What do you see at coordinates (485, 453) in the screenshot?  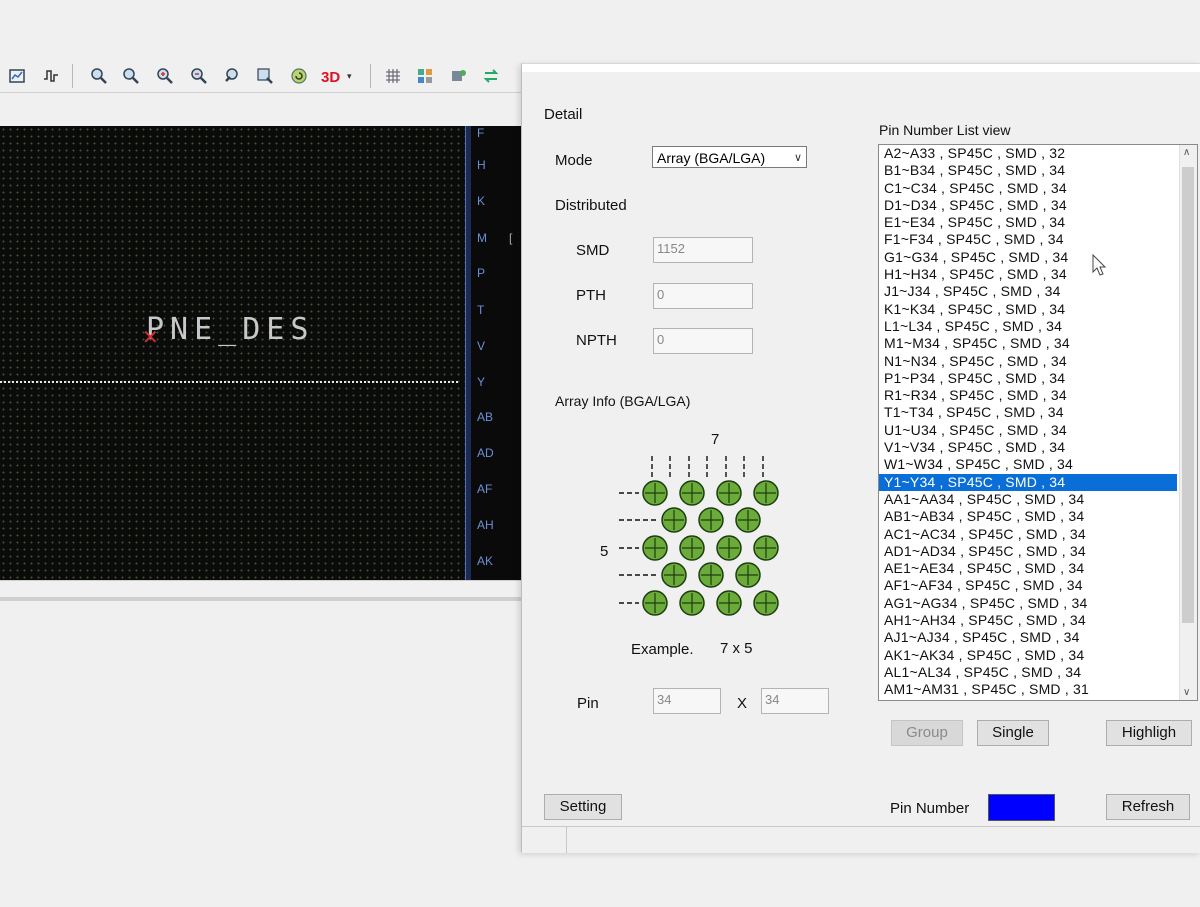 I see `ruler-label: AD` at bounding box center [485, 453].